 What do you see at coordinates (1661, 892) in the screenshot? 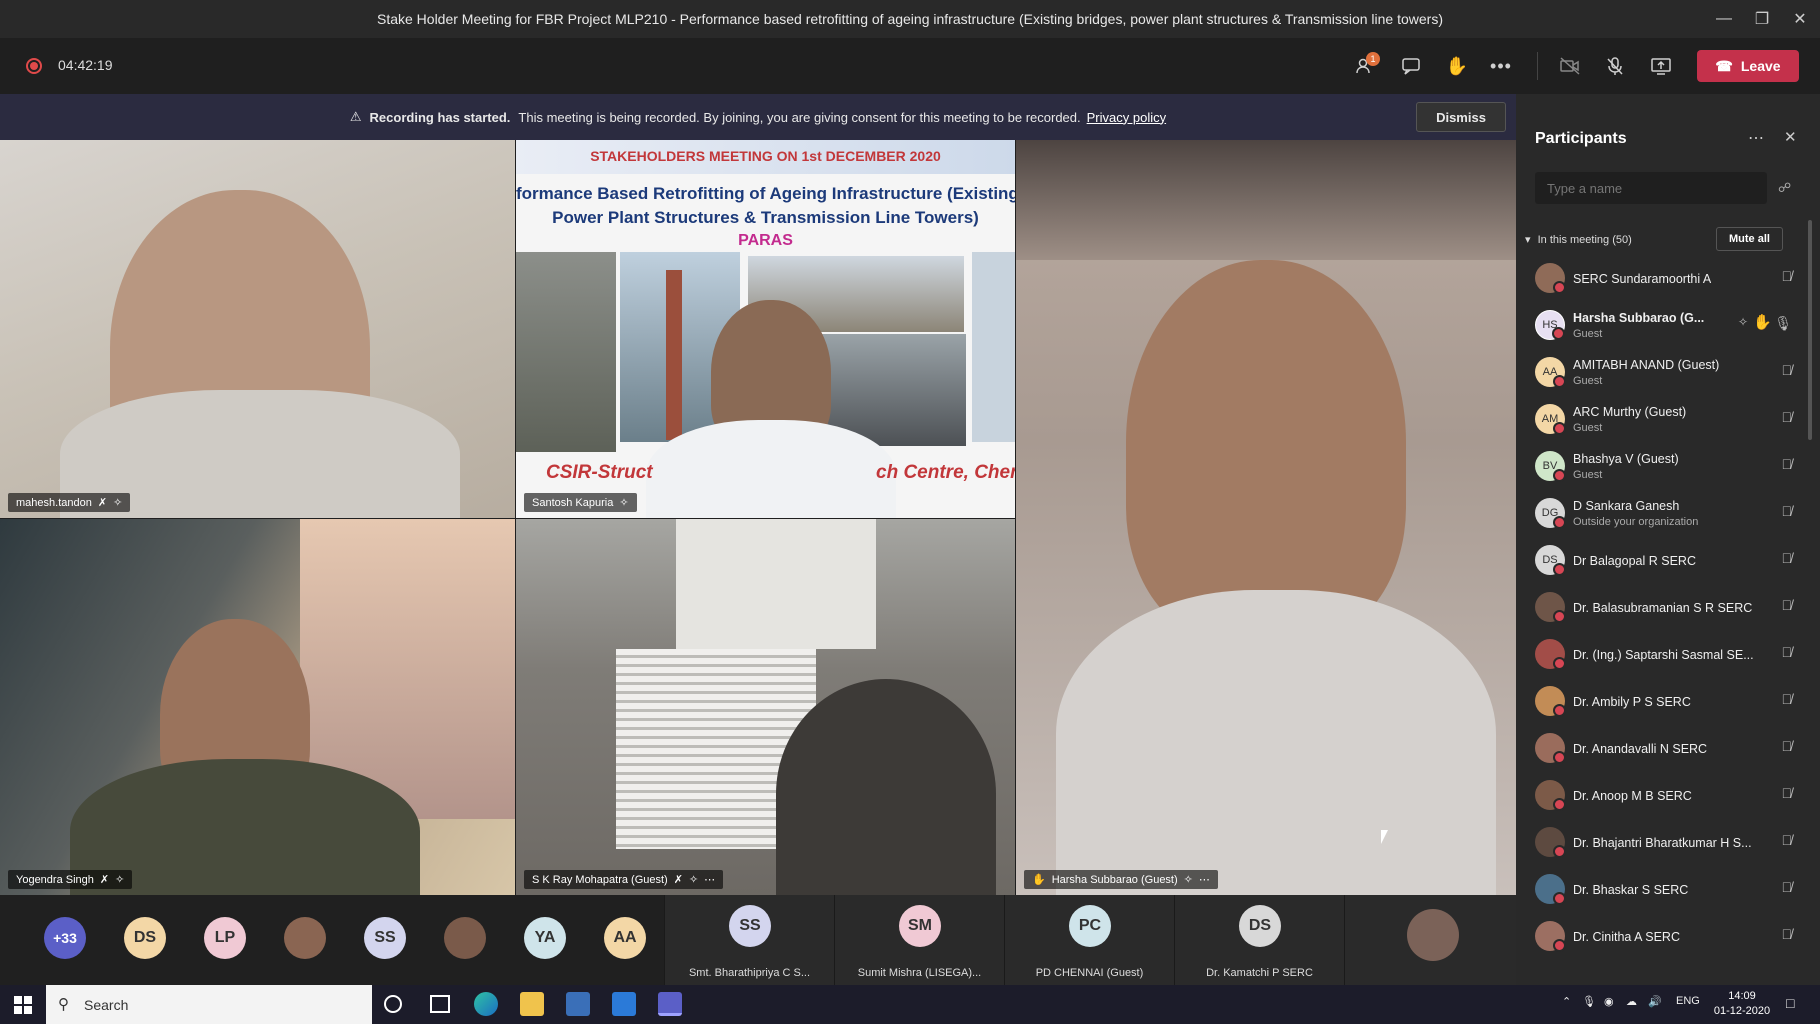
I see `participant-row: Dr. Bhaskar S SERC 🎙̸` at bounding box center [1661, 892].